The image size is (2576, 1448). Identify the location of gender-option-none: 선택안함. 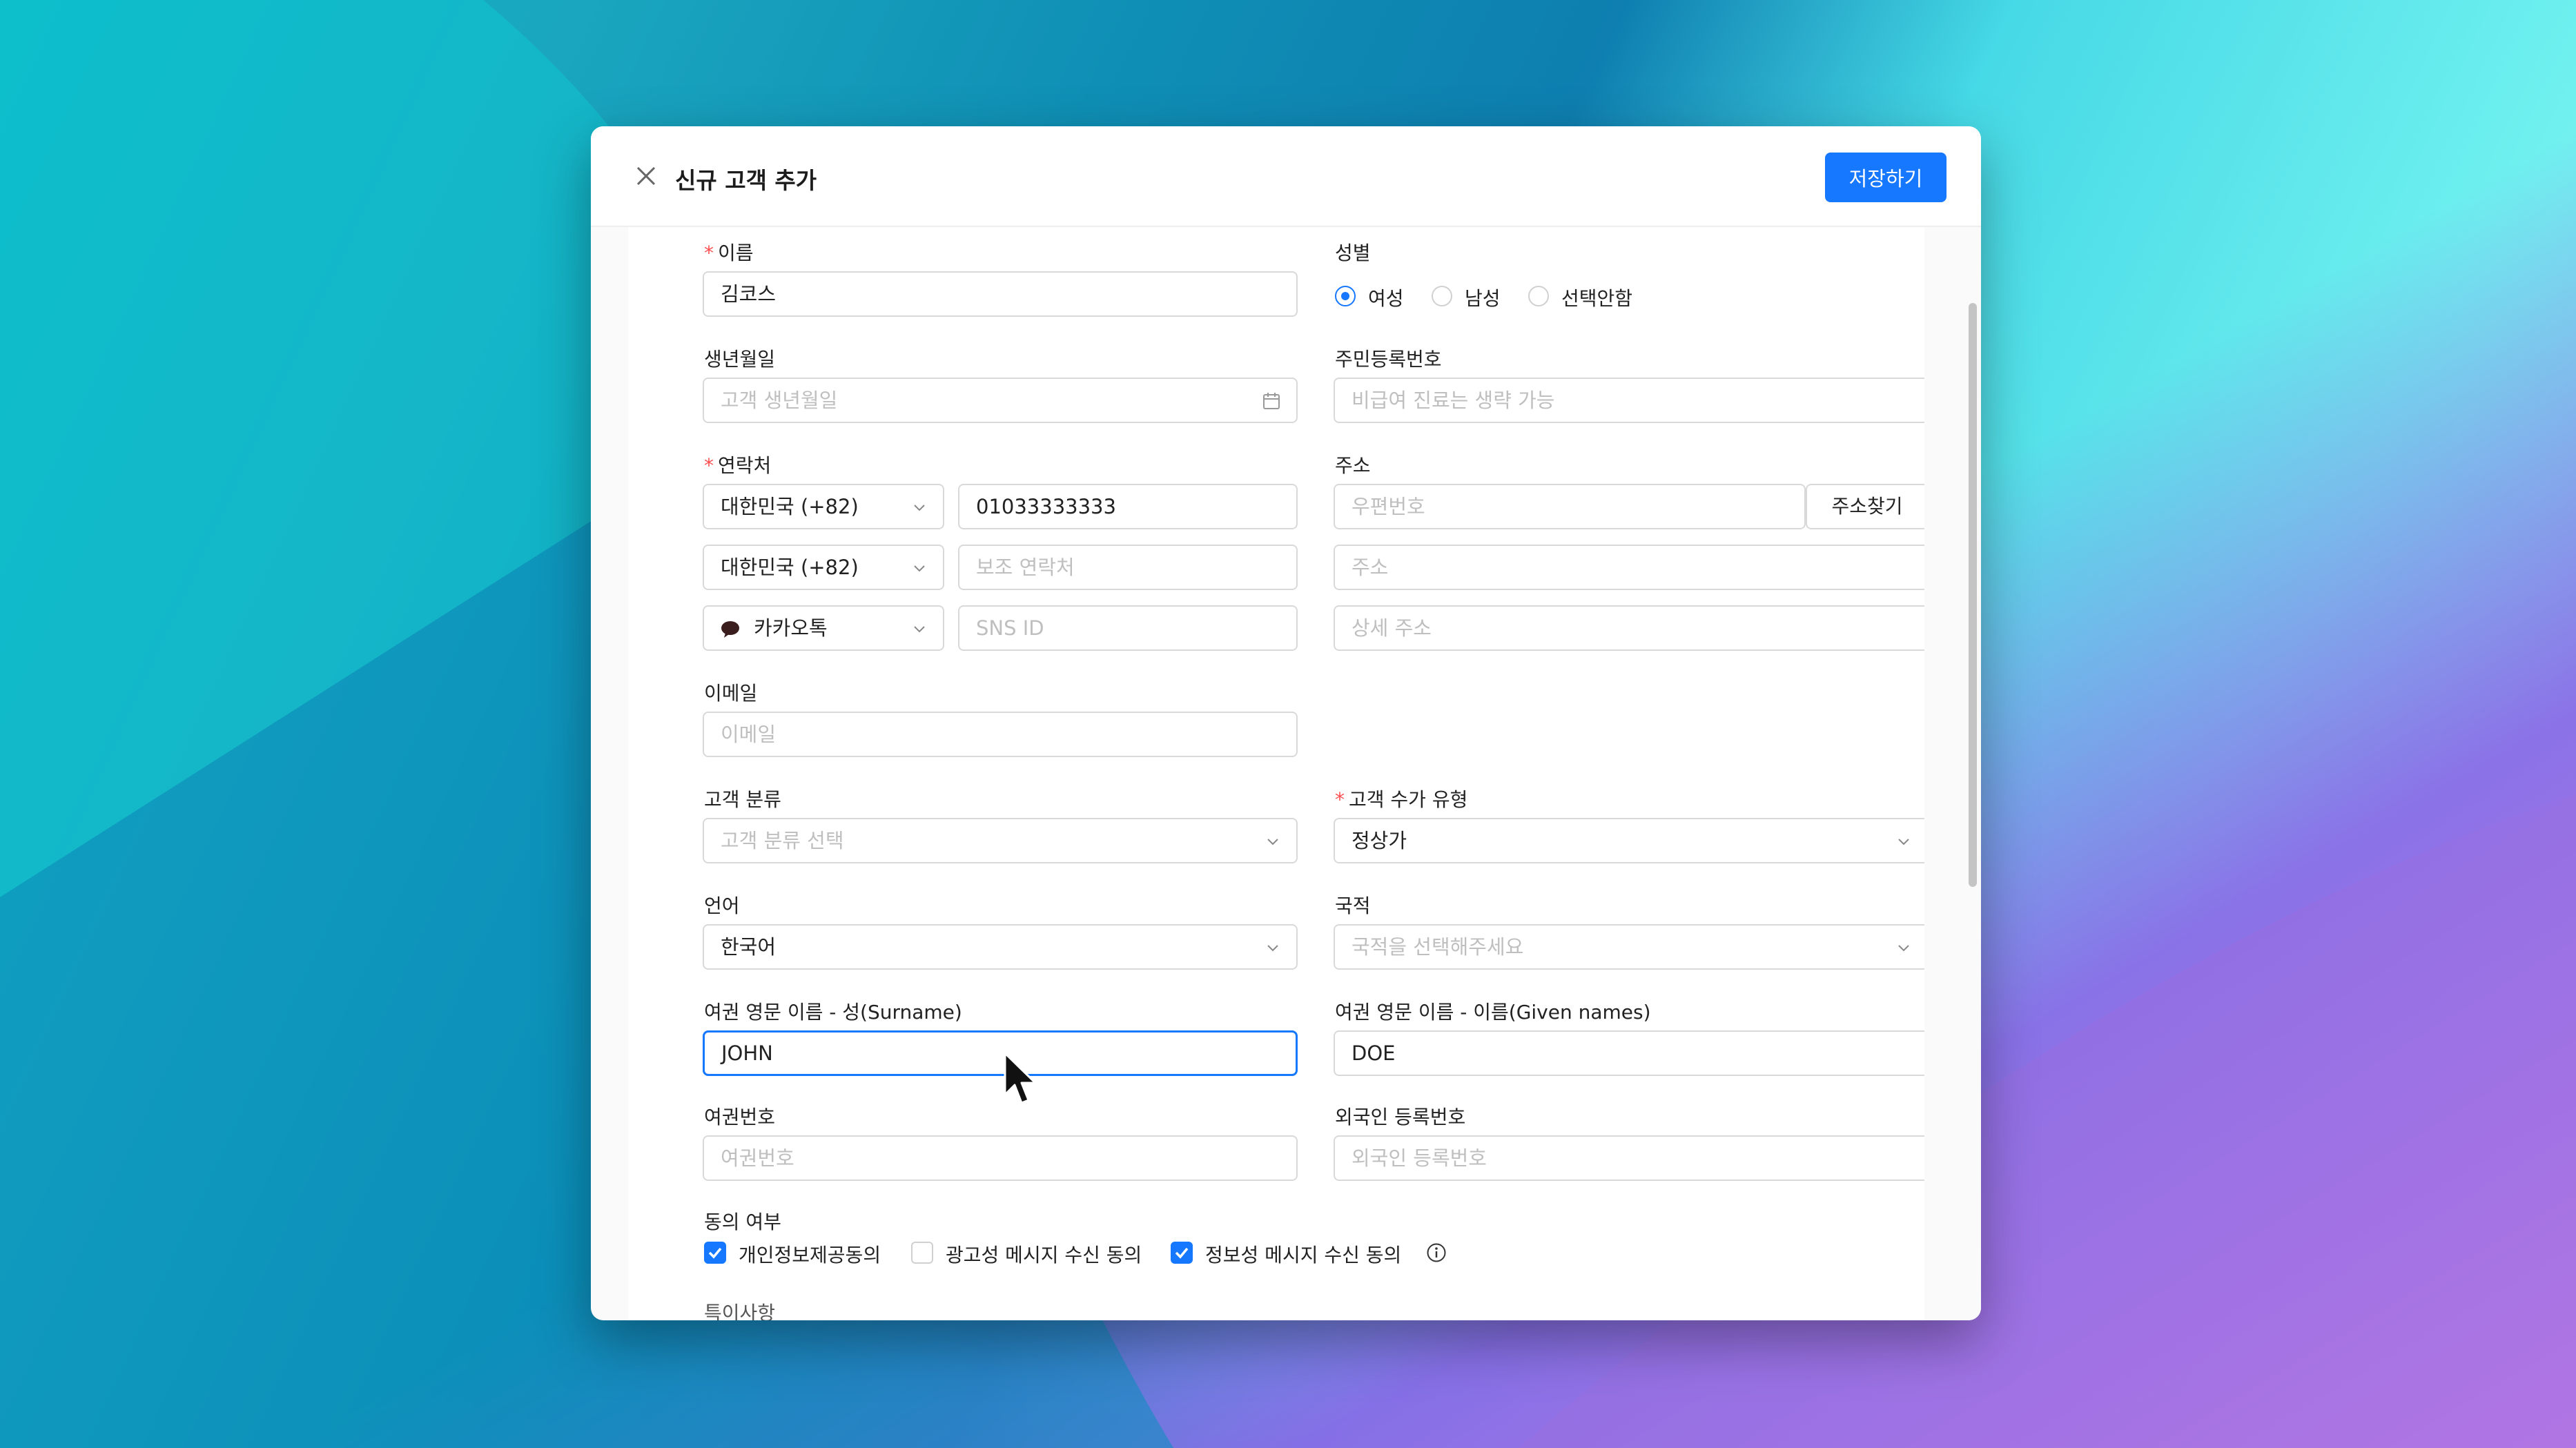
(1597, 298).